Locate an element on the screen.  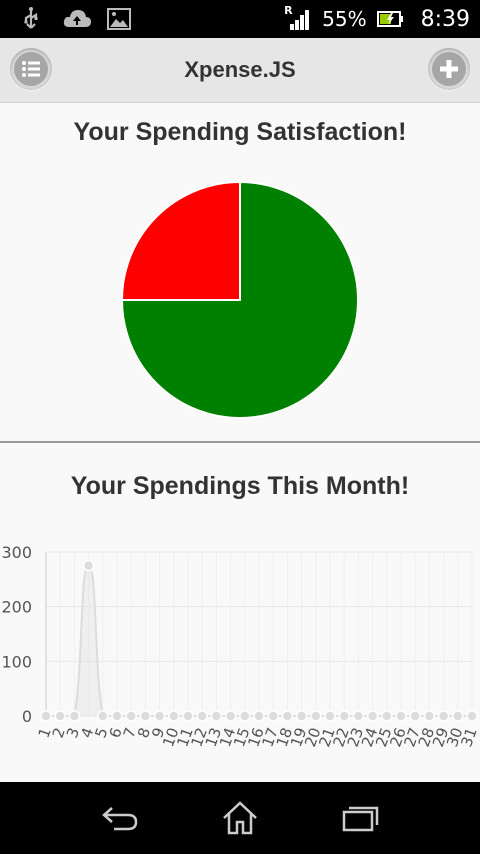
y-tick-label: 200 is located at coordinates (16, 607).